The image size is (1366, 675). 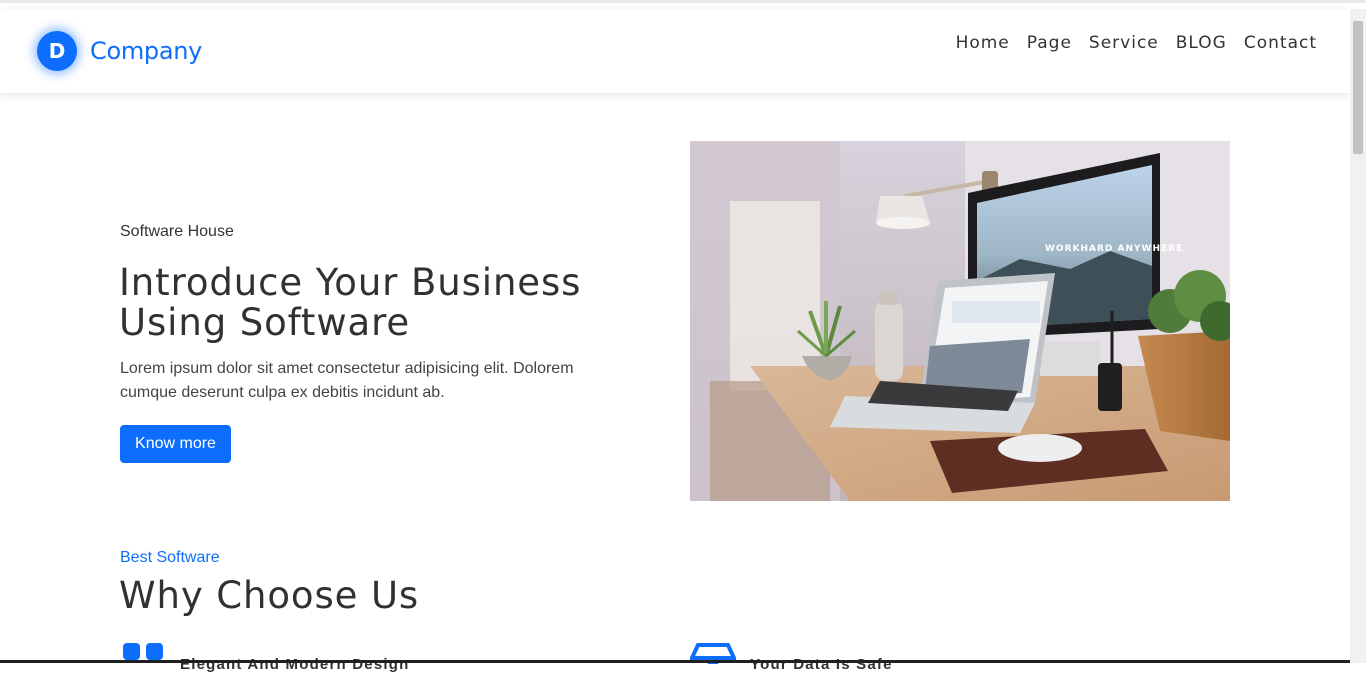 I want to click on why-kicker: Best Software, so click(x=170, y=557).